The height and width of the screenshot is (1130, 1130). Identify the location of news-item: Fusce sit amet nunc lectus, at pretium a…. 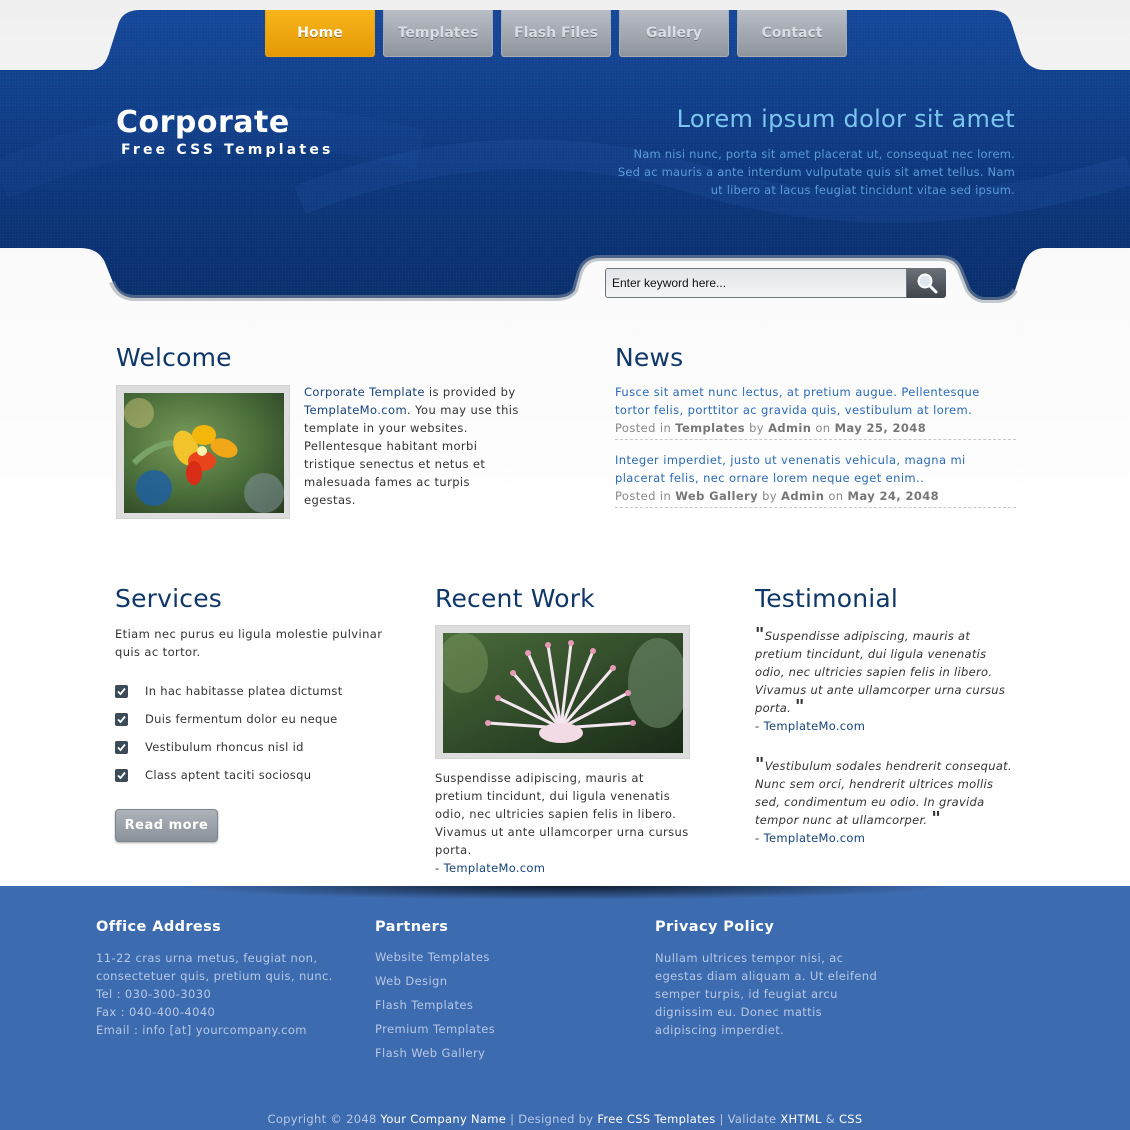
(815, 411).